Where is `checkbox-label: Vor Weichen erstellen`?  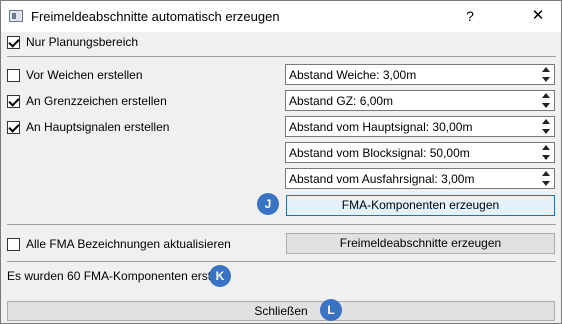
checkbox-label: Vor Weichen erstellen is located at coordinates (84, 75).